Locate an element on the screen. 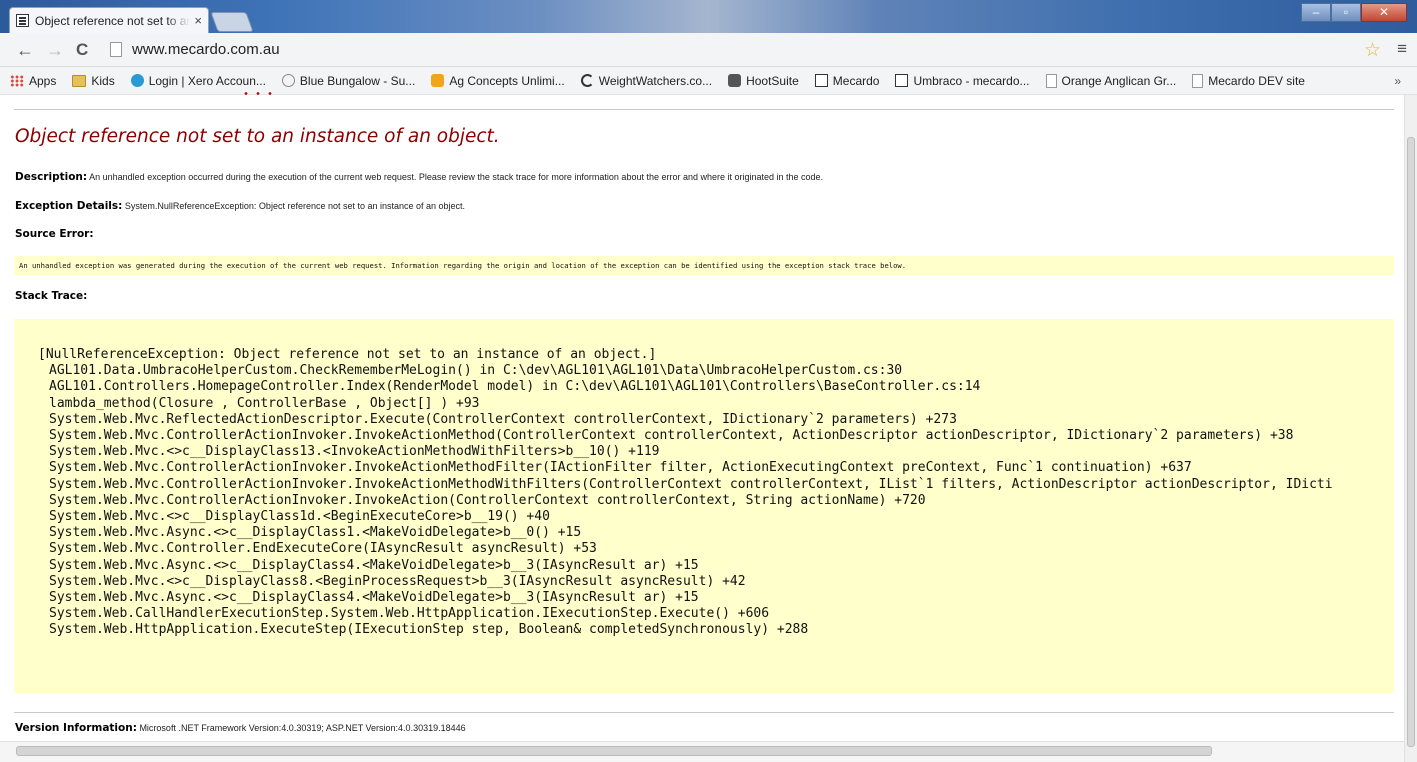 This screenshot has height=762, width=1417. bookmark-label: Mecardo DEV site is located at coordinates (1256, 80).